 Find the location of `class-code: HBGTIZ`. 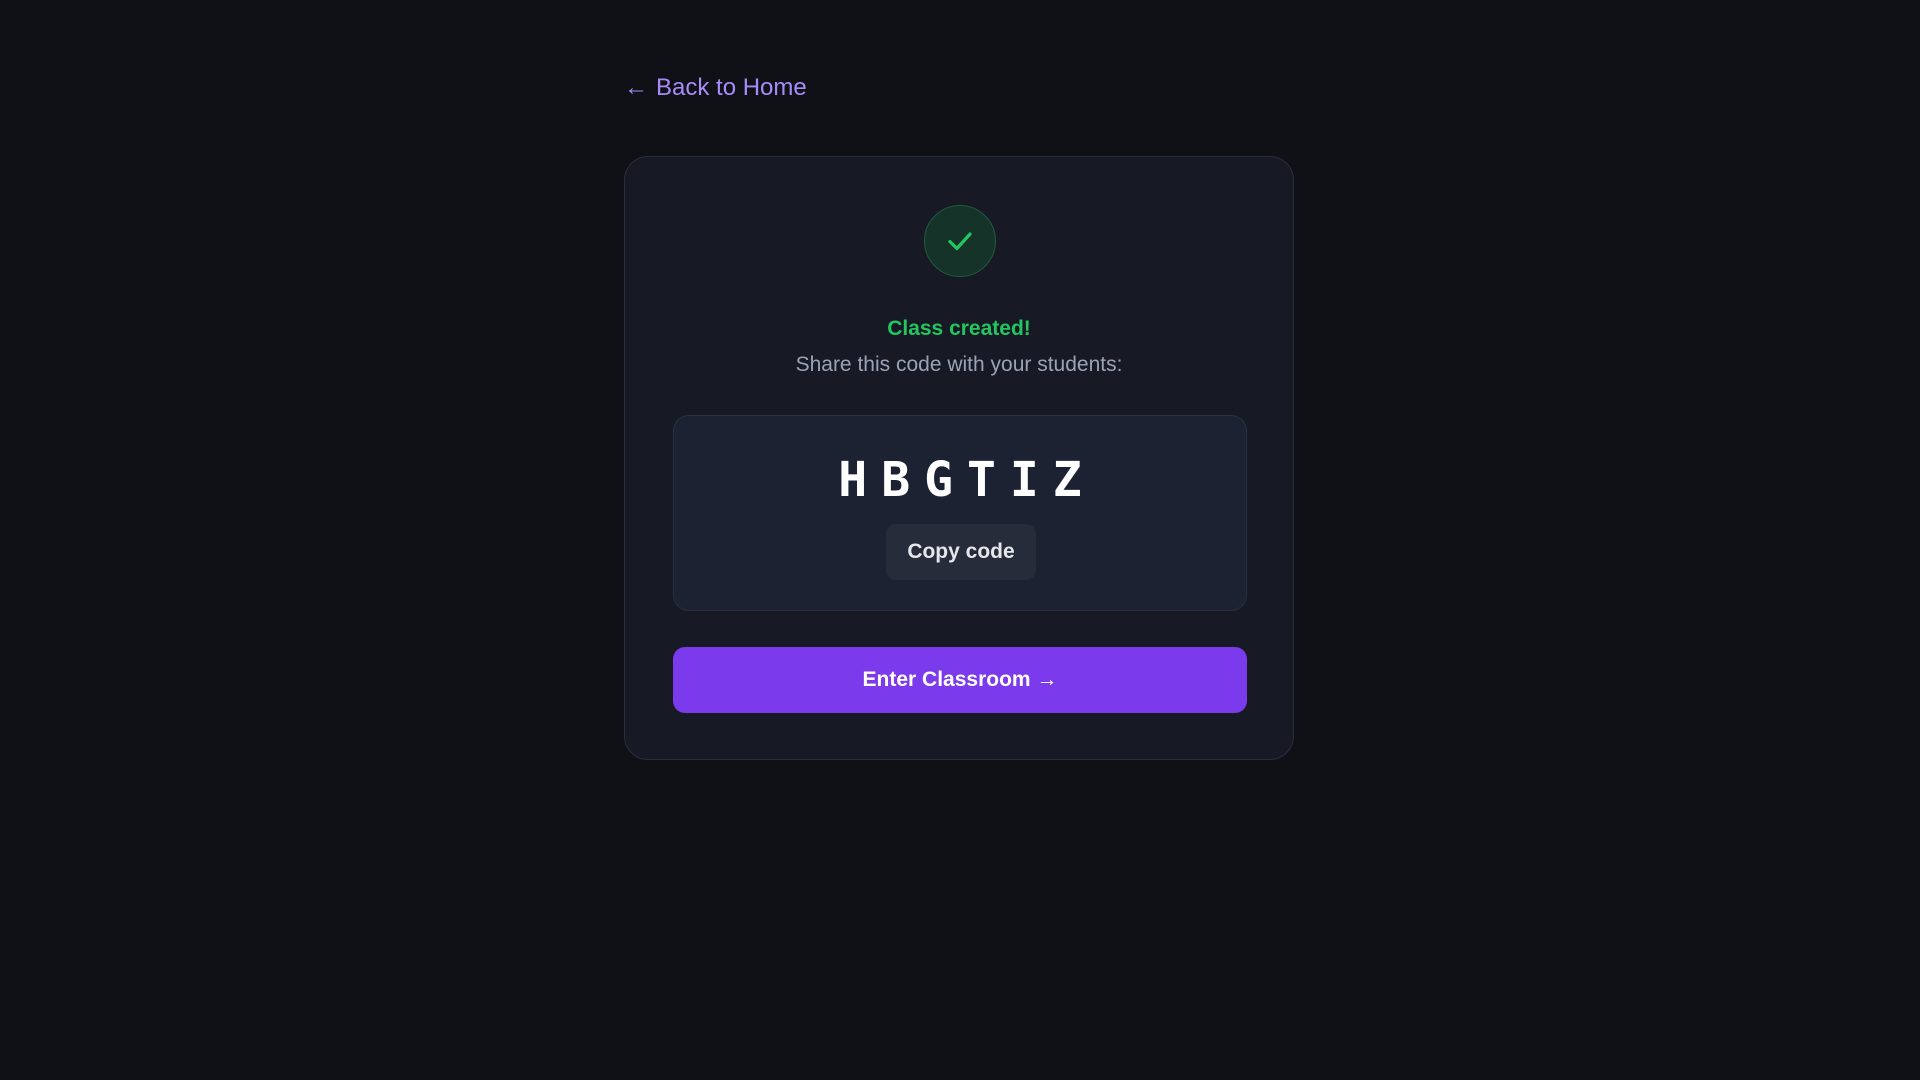

class-code: HBGTIZ is located at coordinates (967, 480).